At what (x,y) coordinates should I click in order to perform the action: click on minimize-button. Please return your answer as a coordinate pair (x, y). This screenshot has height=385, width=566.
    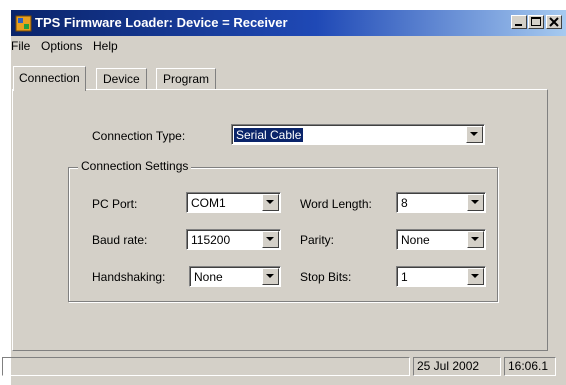
    Looking at the image, I should click on (519, 22).